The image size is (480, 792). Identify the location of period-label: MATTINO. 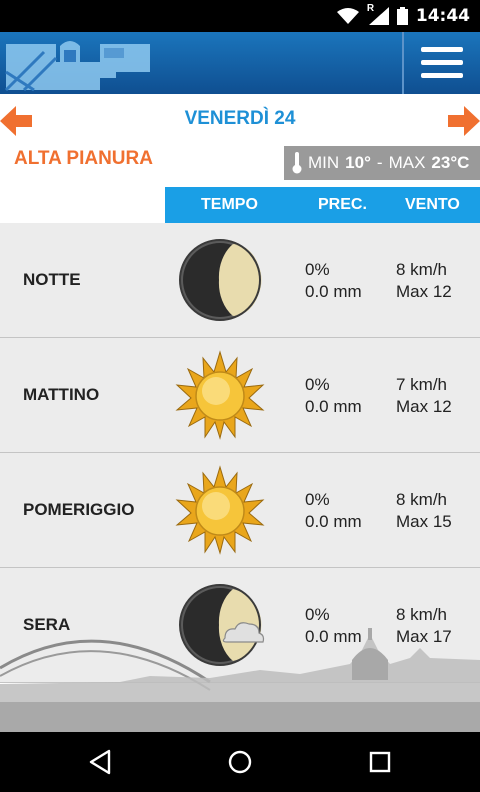
(61, 394).